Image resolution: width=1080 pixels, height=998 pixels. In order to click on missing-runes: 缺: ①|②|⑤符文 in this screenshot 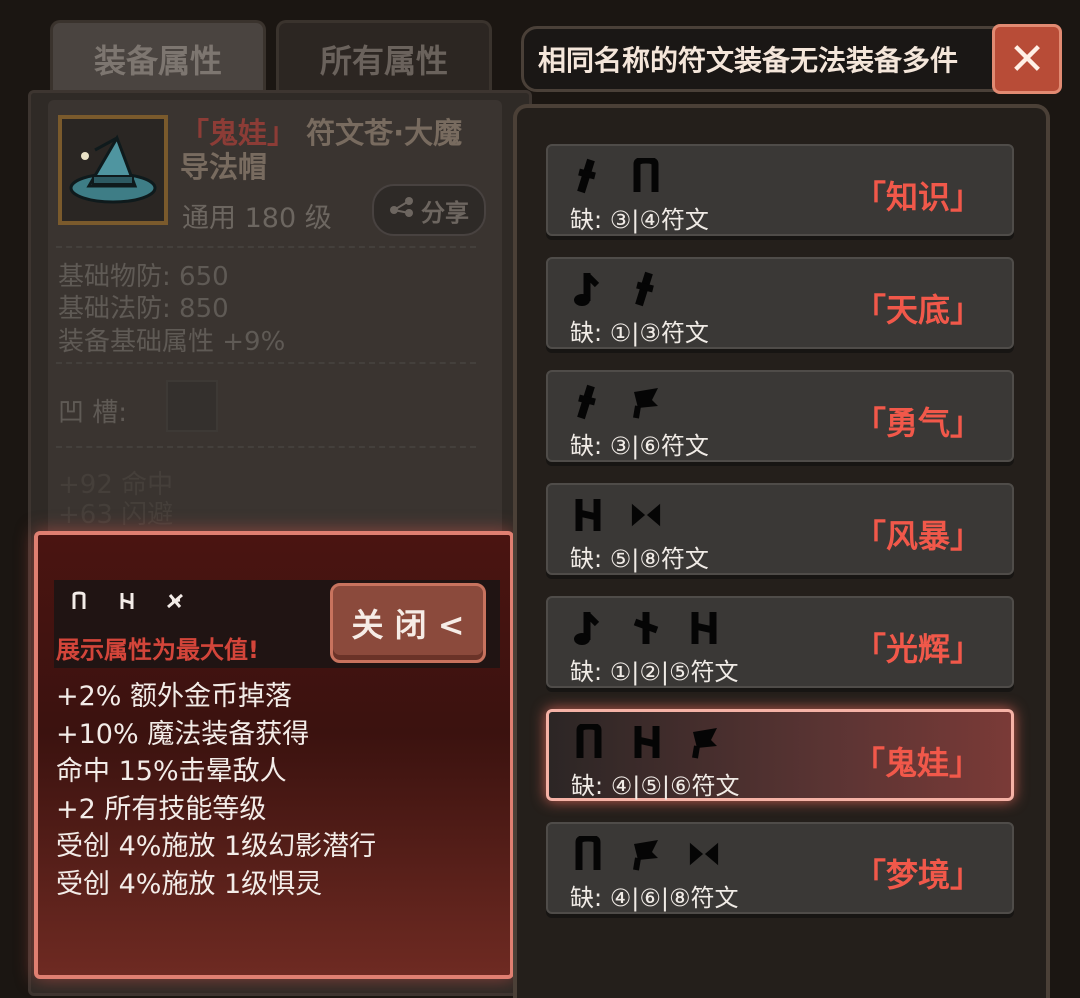, I will do `click(654, 669)`.